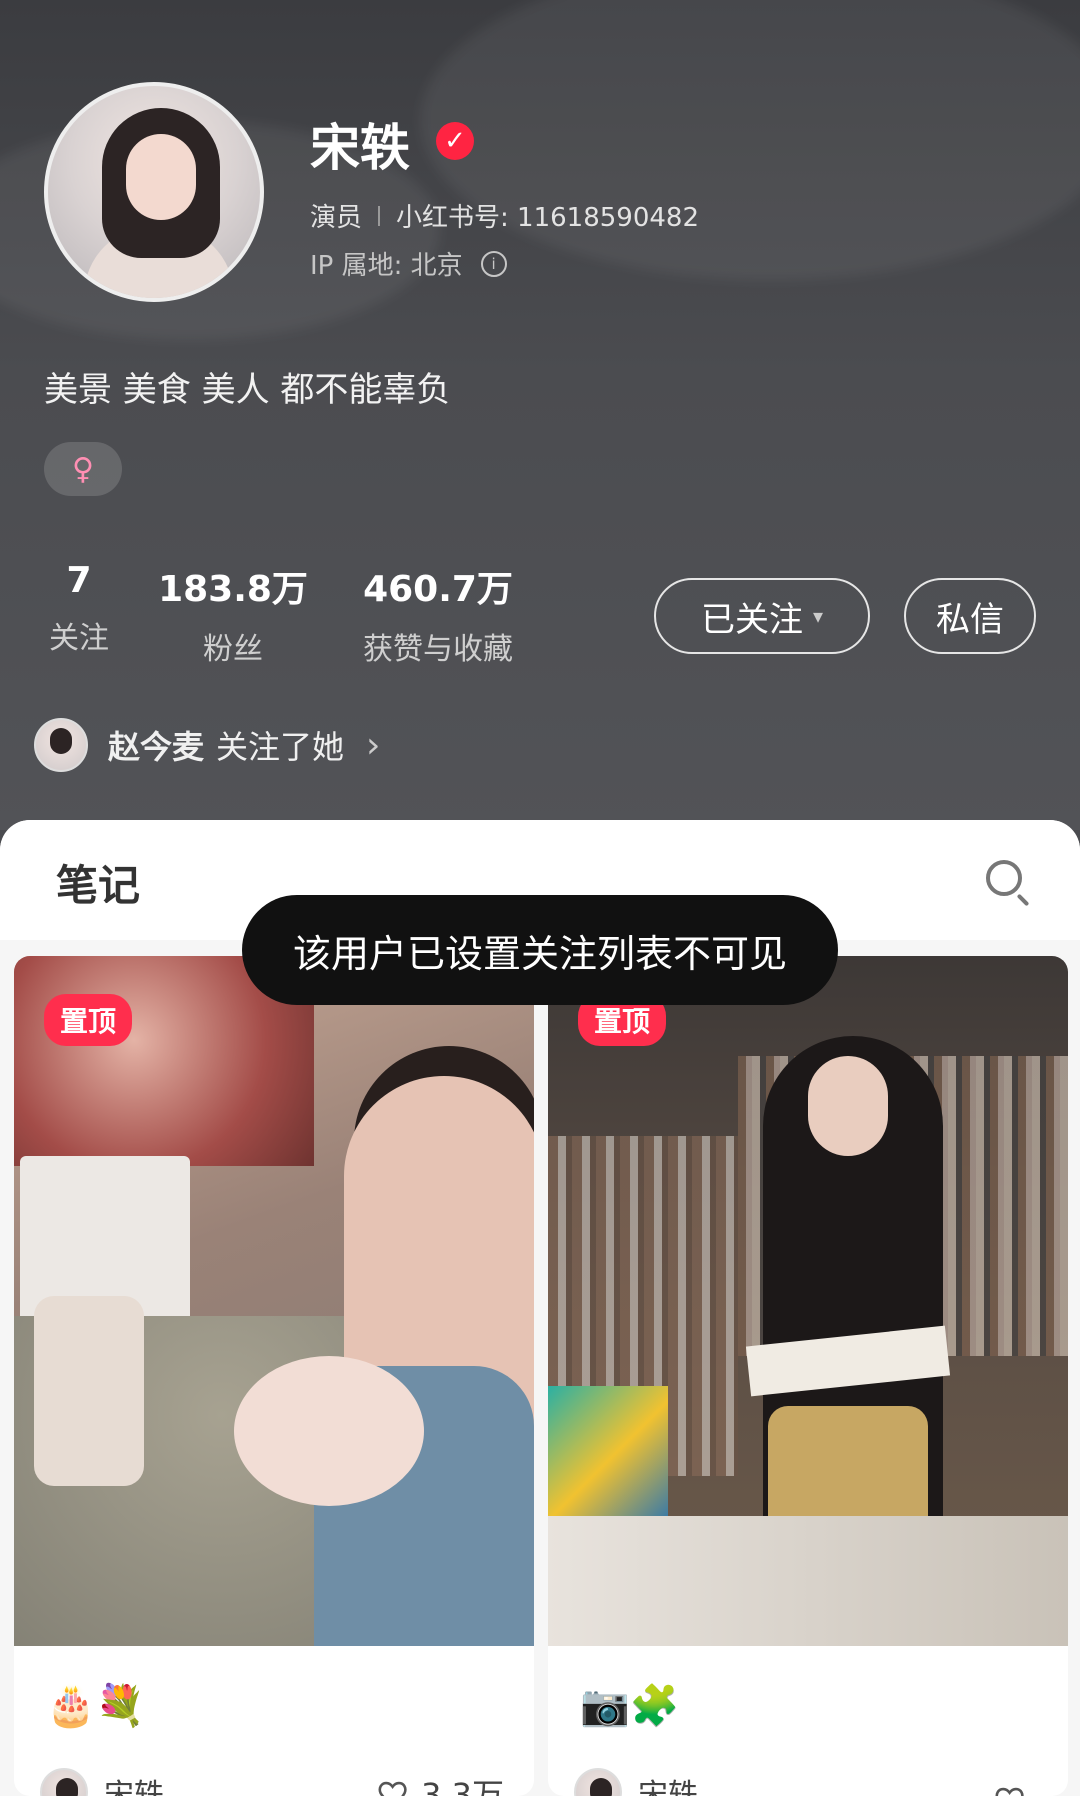  What do you see at coordinates (280, 747) in the screenshot?
I see `followed-by-text: 关注了她` at bounding box center [280, 747].